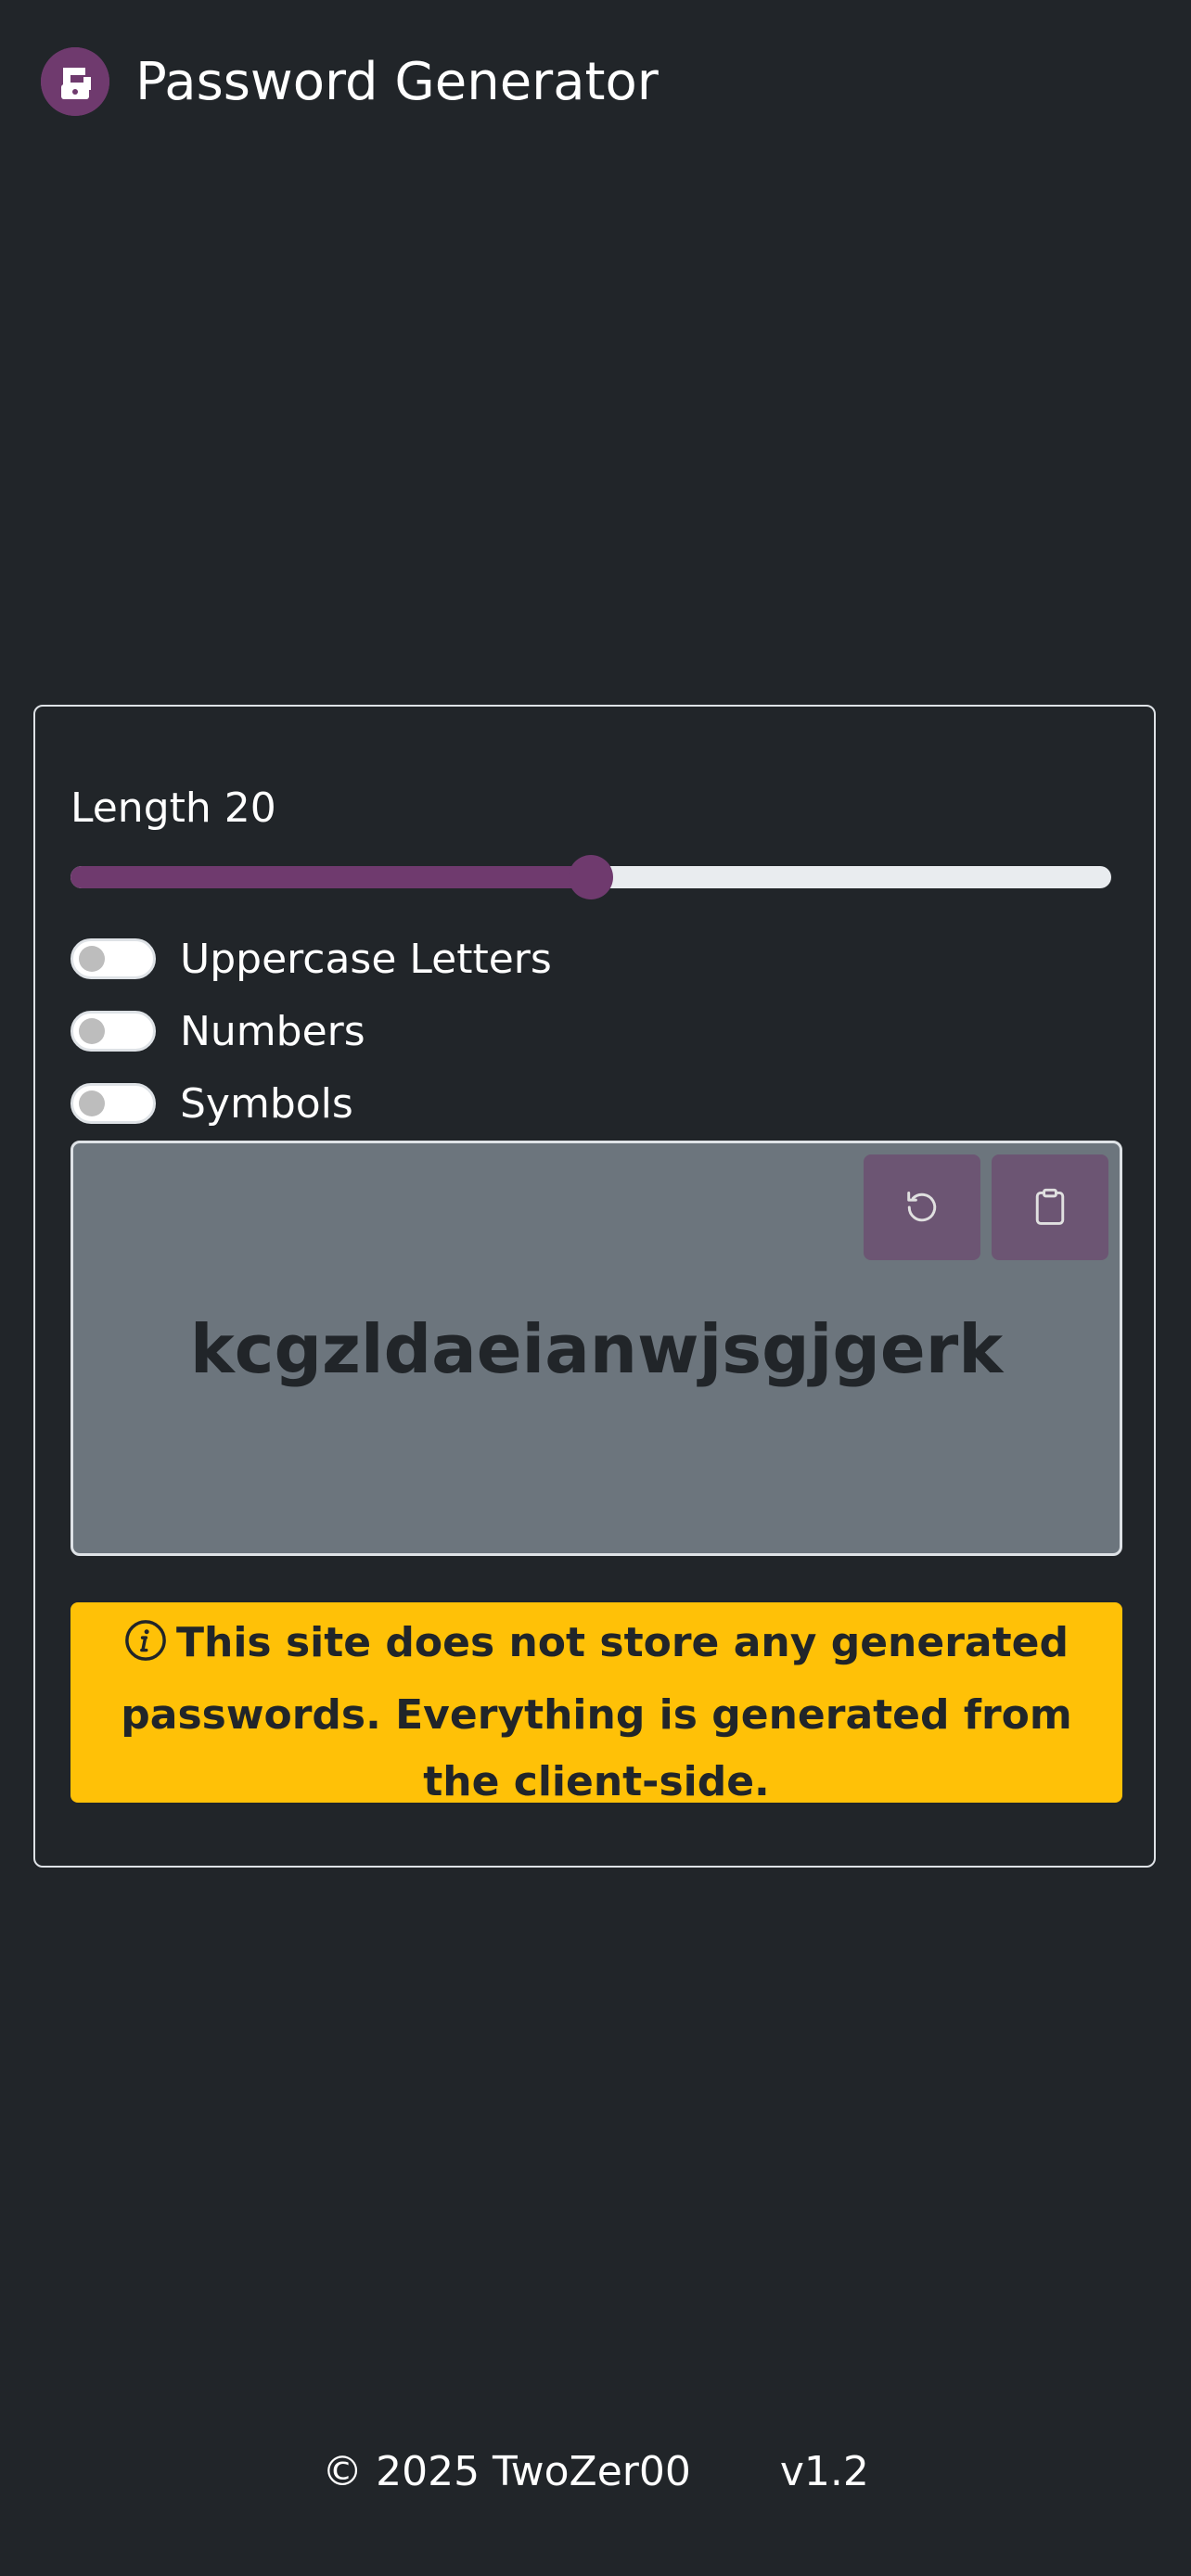 Image resolution: width=1191 pixels, height=2576 pixels. I want to click on password-display: kcgzldaeianwjsgjgerk, so click(596, 1348).